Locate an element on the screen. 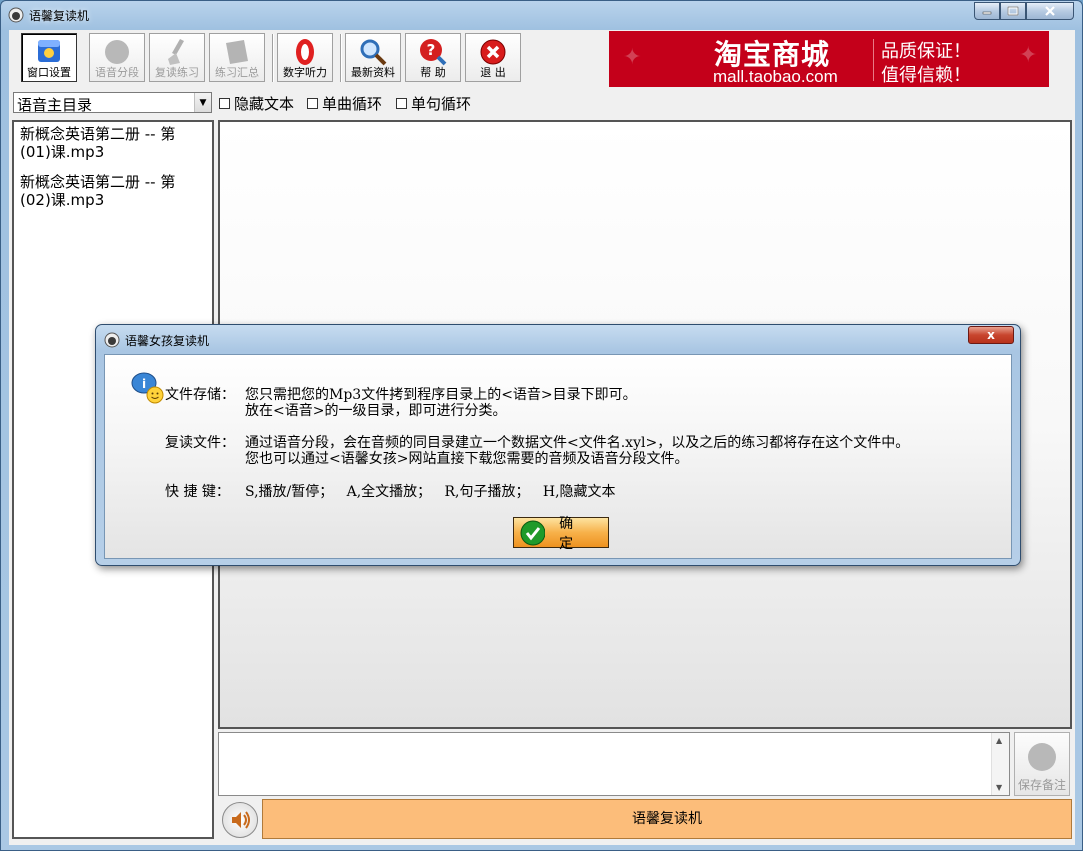 The width and height of the screenshot is (1083, 851). single-track-loop-label: 单曲循环 is located at coordinates (352, 104).